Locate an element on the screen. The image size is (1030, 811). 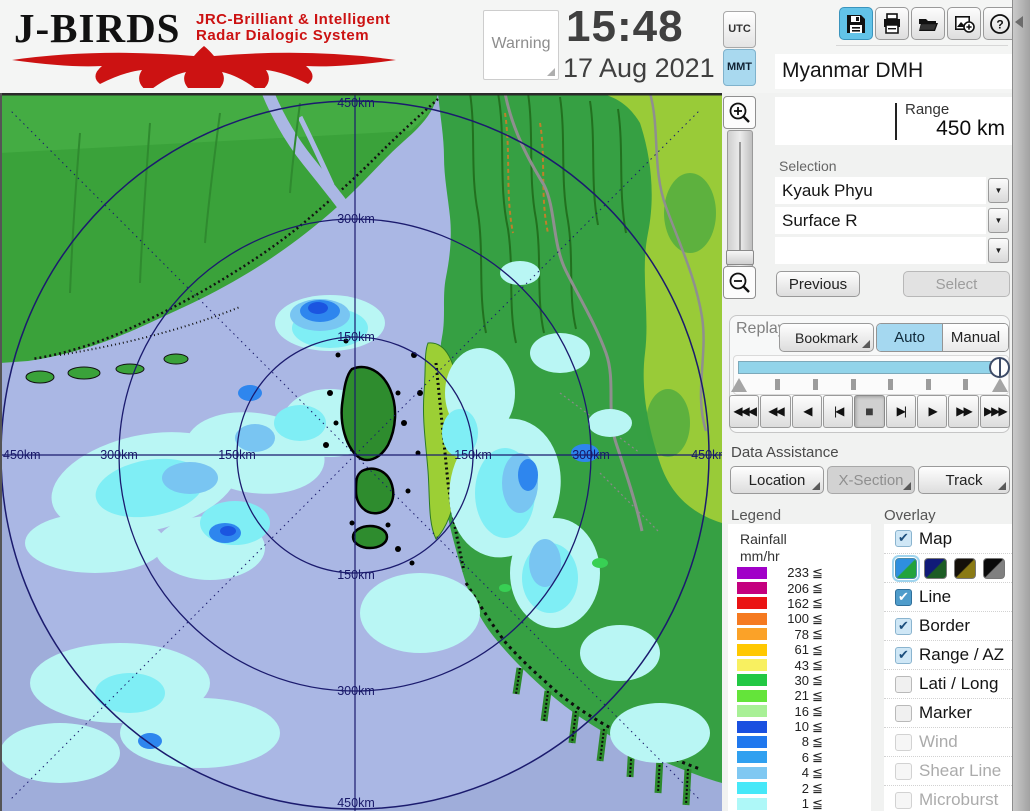
legend-value: 206 is located at coordinates (798, 588).